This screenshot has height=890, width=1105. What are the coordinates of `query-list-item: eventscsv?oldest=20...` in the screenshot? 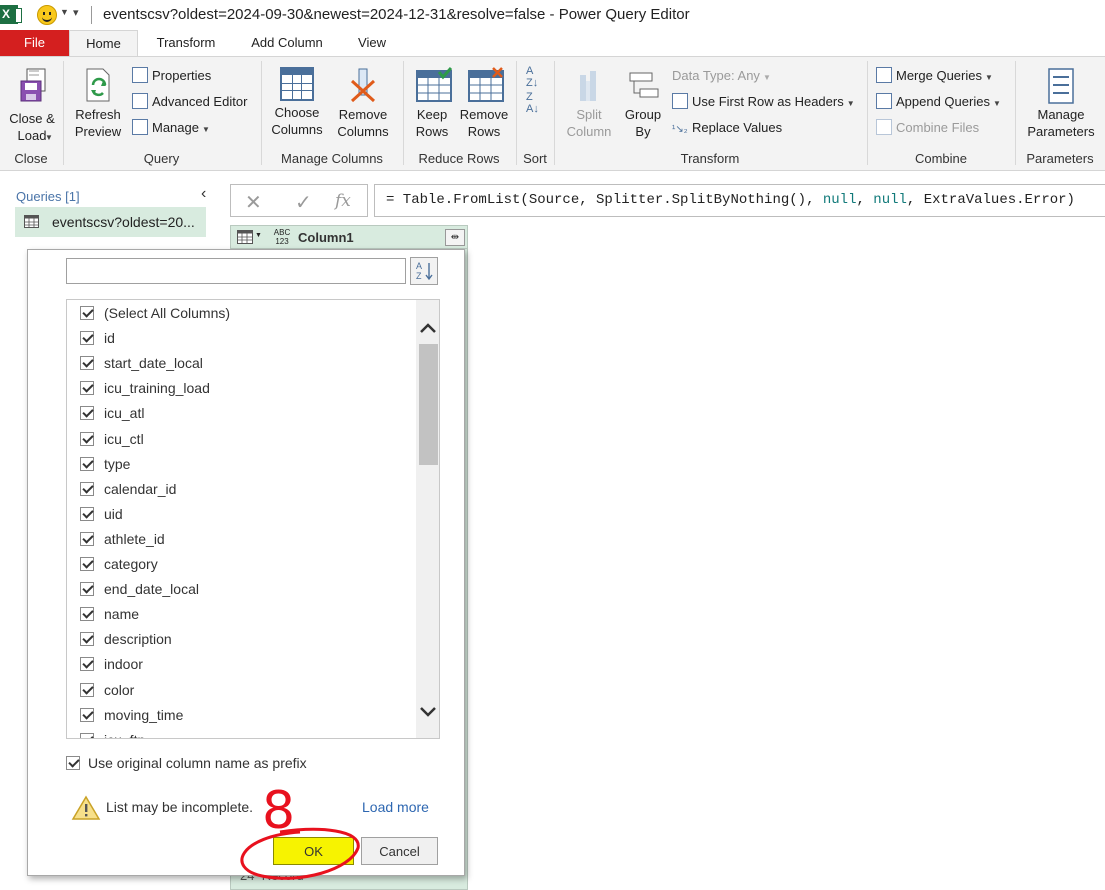 It's located at (110, 222).